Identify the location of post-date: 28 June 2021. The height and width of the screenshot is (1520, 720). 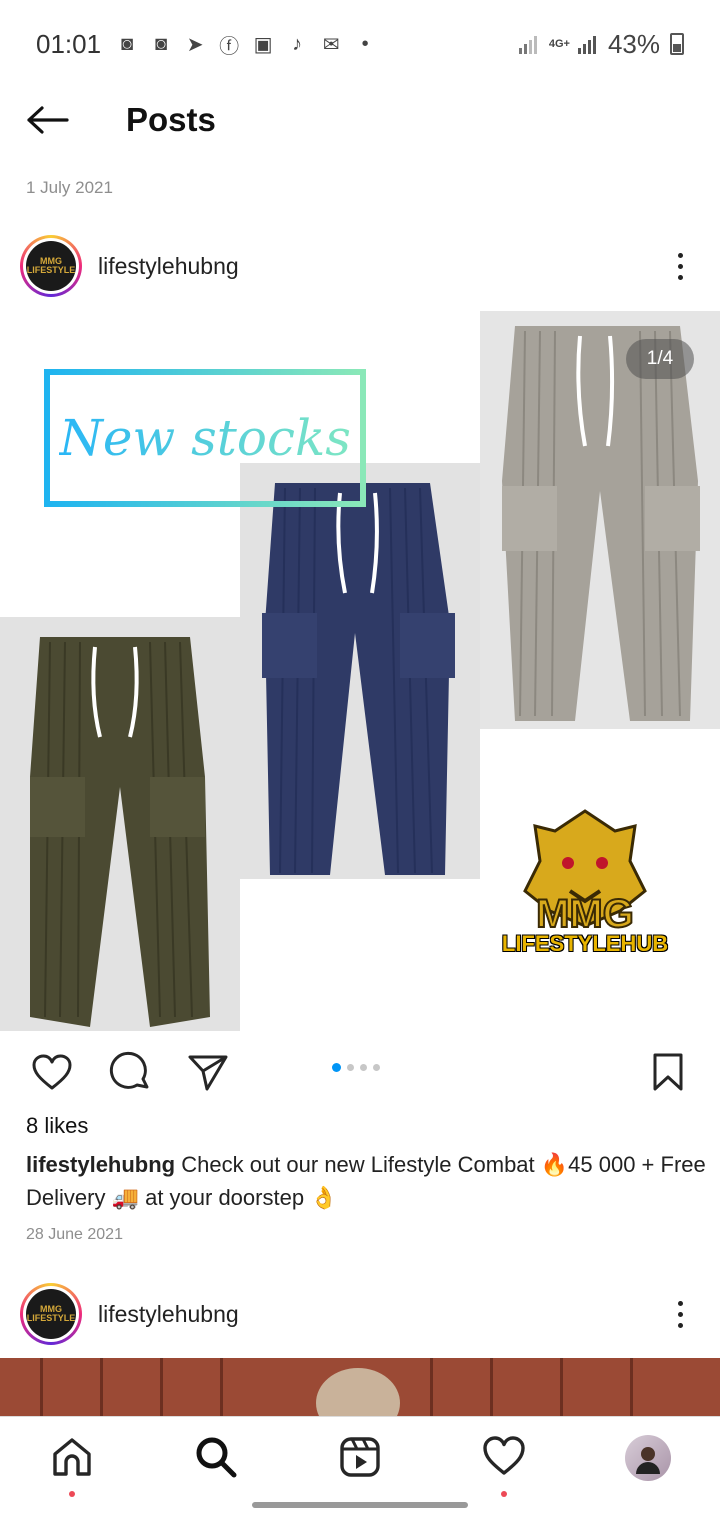
(74, 1234).